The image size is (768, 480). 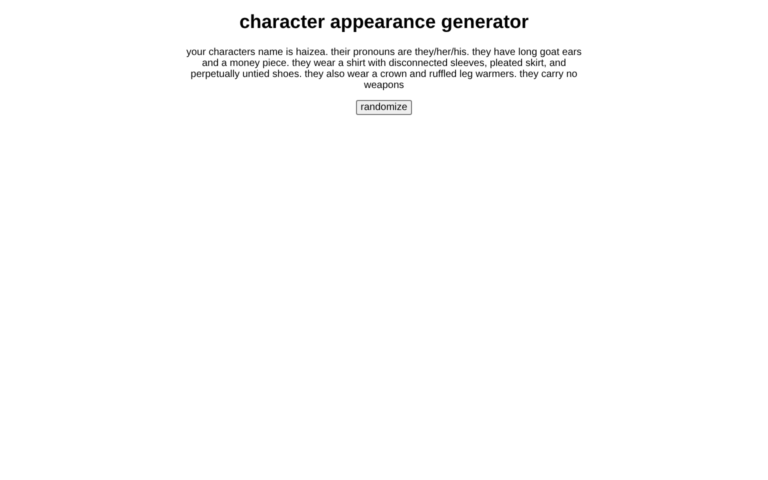 What do you see at coordinates (384, 69) in the screenshot?
I see `character-description: your characters name is haizea. their pronouns are they/her/his. they have long goat ears and a money piece. they wear a shirt with disconnected sleeves, pleated skirt, and perpetually untied shoes. they also wear a crown and ruffled leg warmers. they carry no weapons` at bounding box center [384, 69].